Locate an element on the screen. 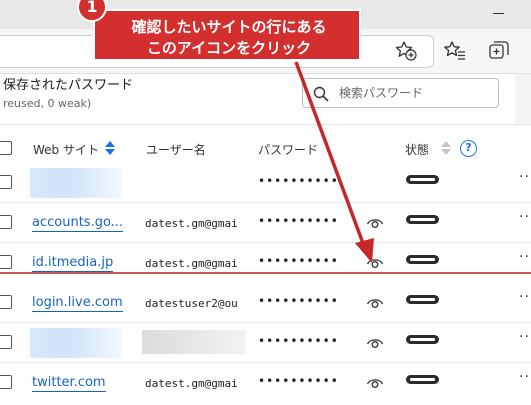  callout-arrowhead is located at coordinates (364, 250).